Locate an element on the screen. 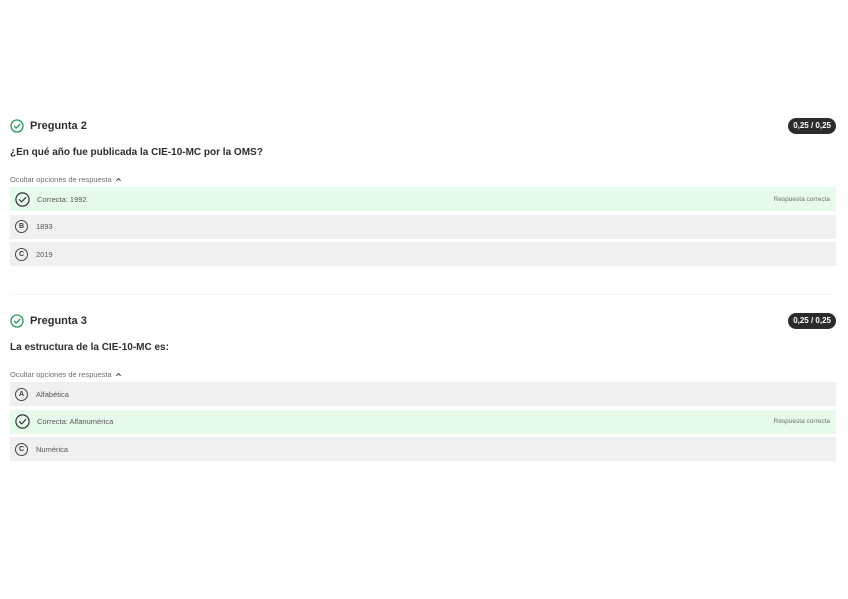 This screenshot has width=848, height=599. option-letter-a: A is located at coordinates (21, 394).